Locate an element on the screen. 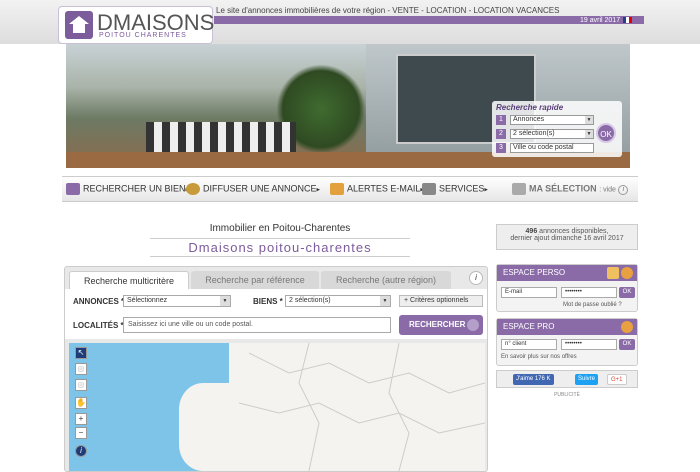 The width and height of the screenshot is (700, 472). tab-multicritere: Recherche multicritère is located at coordinates (129, 280).